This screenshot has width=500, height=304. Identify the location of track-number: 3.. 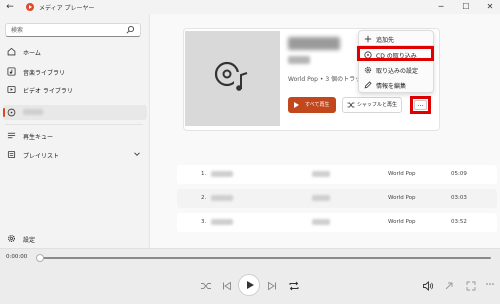
(204, 222).